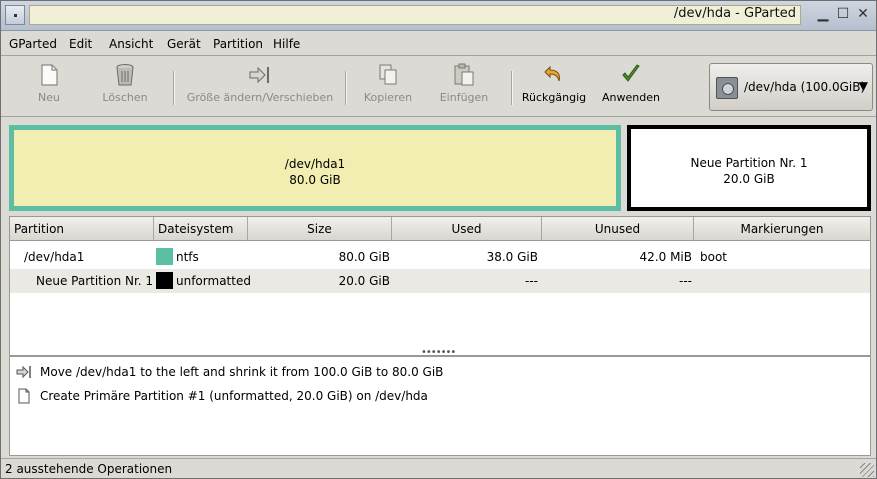 The image size is (877, 479). I want to click on resize-move-button: Größe ändern/Verschieben, so click(260, 83).